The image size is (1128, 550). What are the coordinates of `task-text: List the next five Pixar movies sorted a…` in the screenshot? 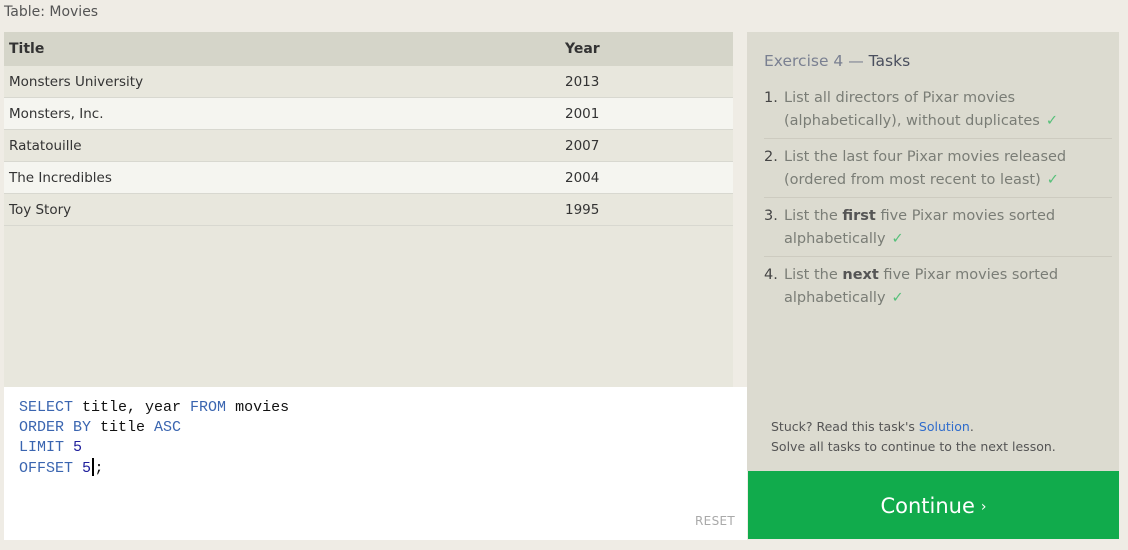 It's located at (948, 286).